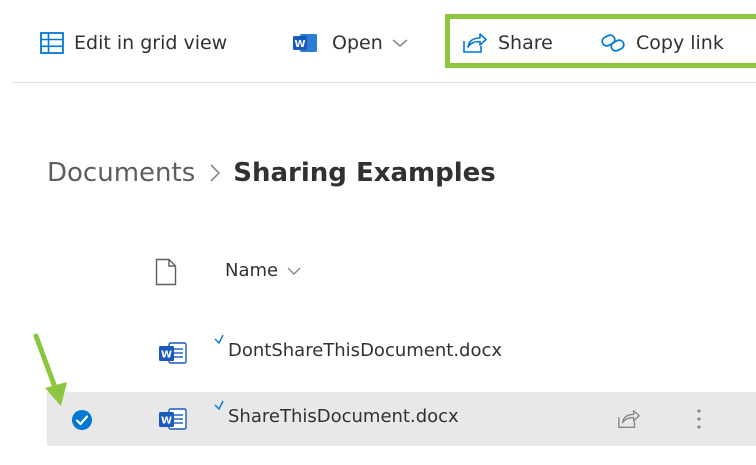 The height and width of the screenshot is (465, 756). I want to click on edit-grid-view-button: Edit in grid view, so click(133, 43).